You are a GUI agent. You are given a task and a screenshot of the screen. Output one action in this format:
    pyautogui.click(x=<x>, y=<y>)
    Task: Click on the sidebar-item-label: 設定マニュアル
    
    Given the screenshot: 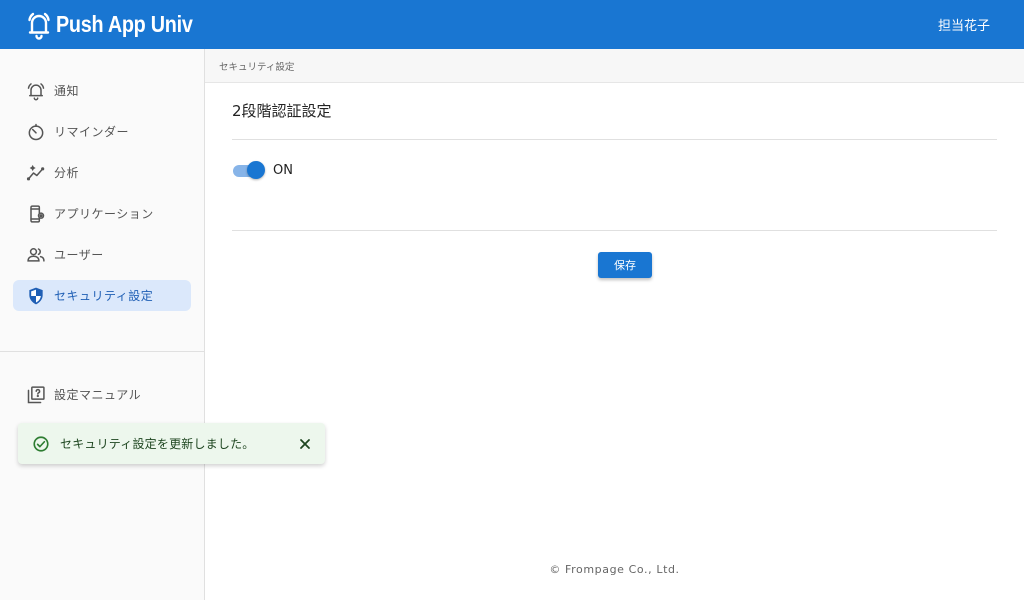 What is the action you would take?
    pyautogui.click(x=98, y=395)
    